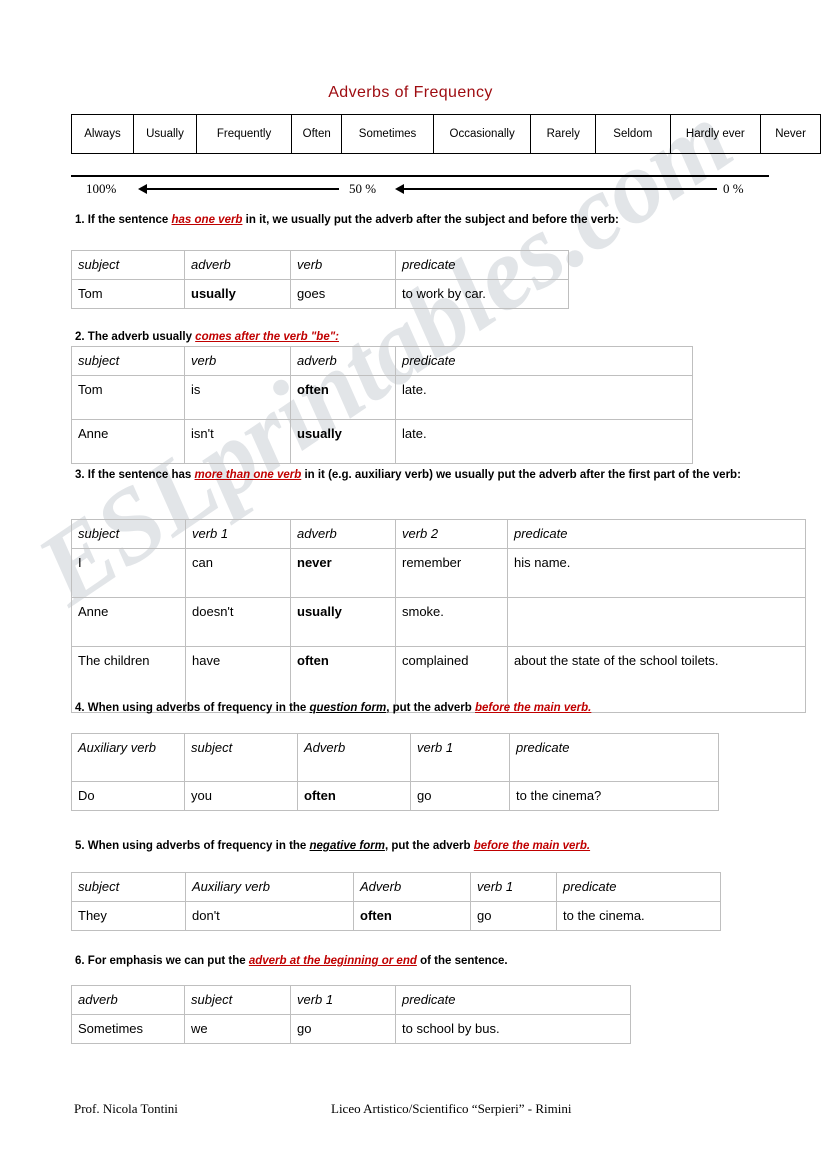  I want to click on data-cell: I, so click(128, 573).